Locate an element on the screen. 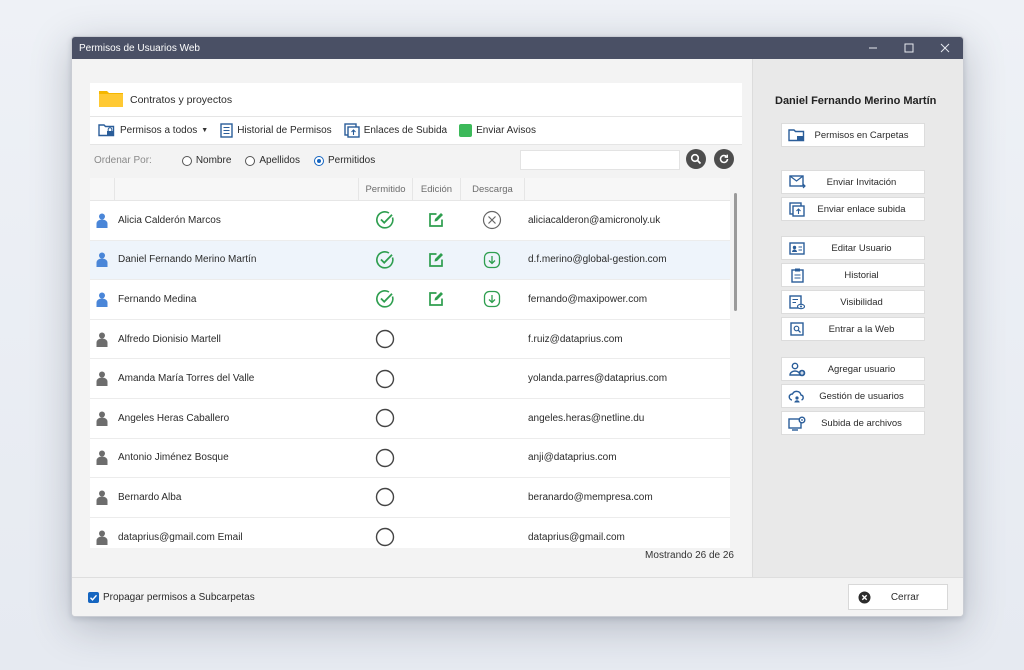 This screenshot has width=1024, height=670. permisos-todos-button: Permisos a todos ▼ is located at coordinates (153, 130).